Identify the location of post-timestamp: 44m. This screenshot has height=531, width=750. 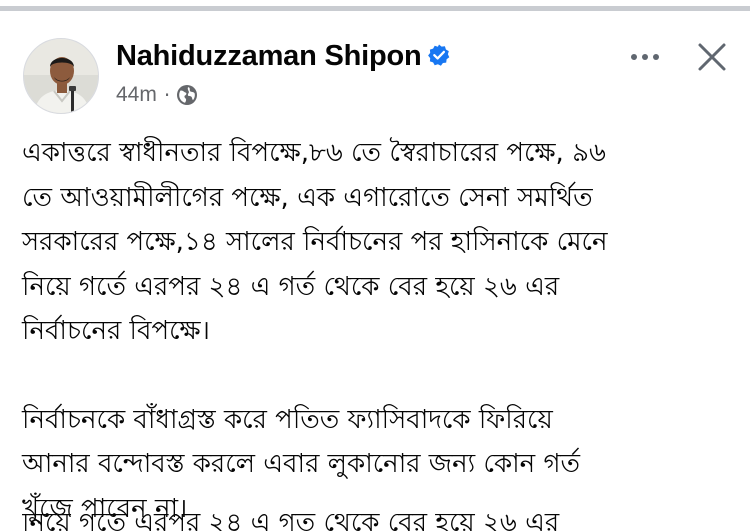
(136, 95).